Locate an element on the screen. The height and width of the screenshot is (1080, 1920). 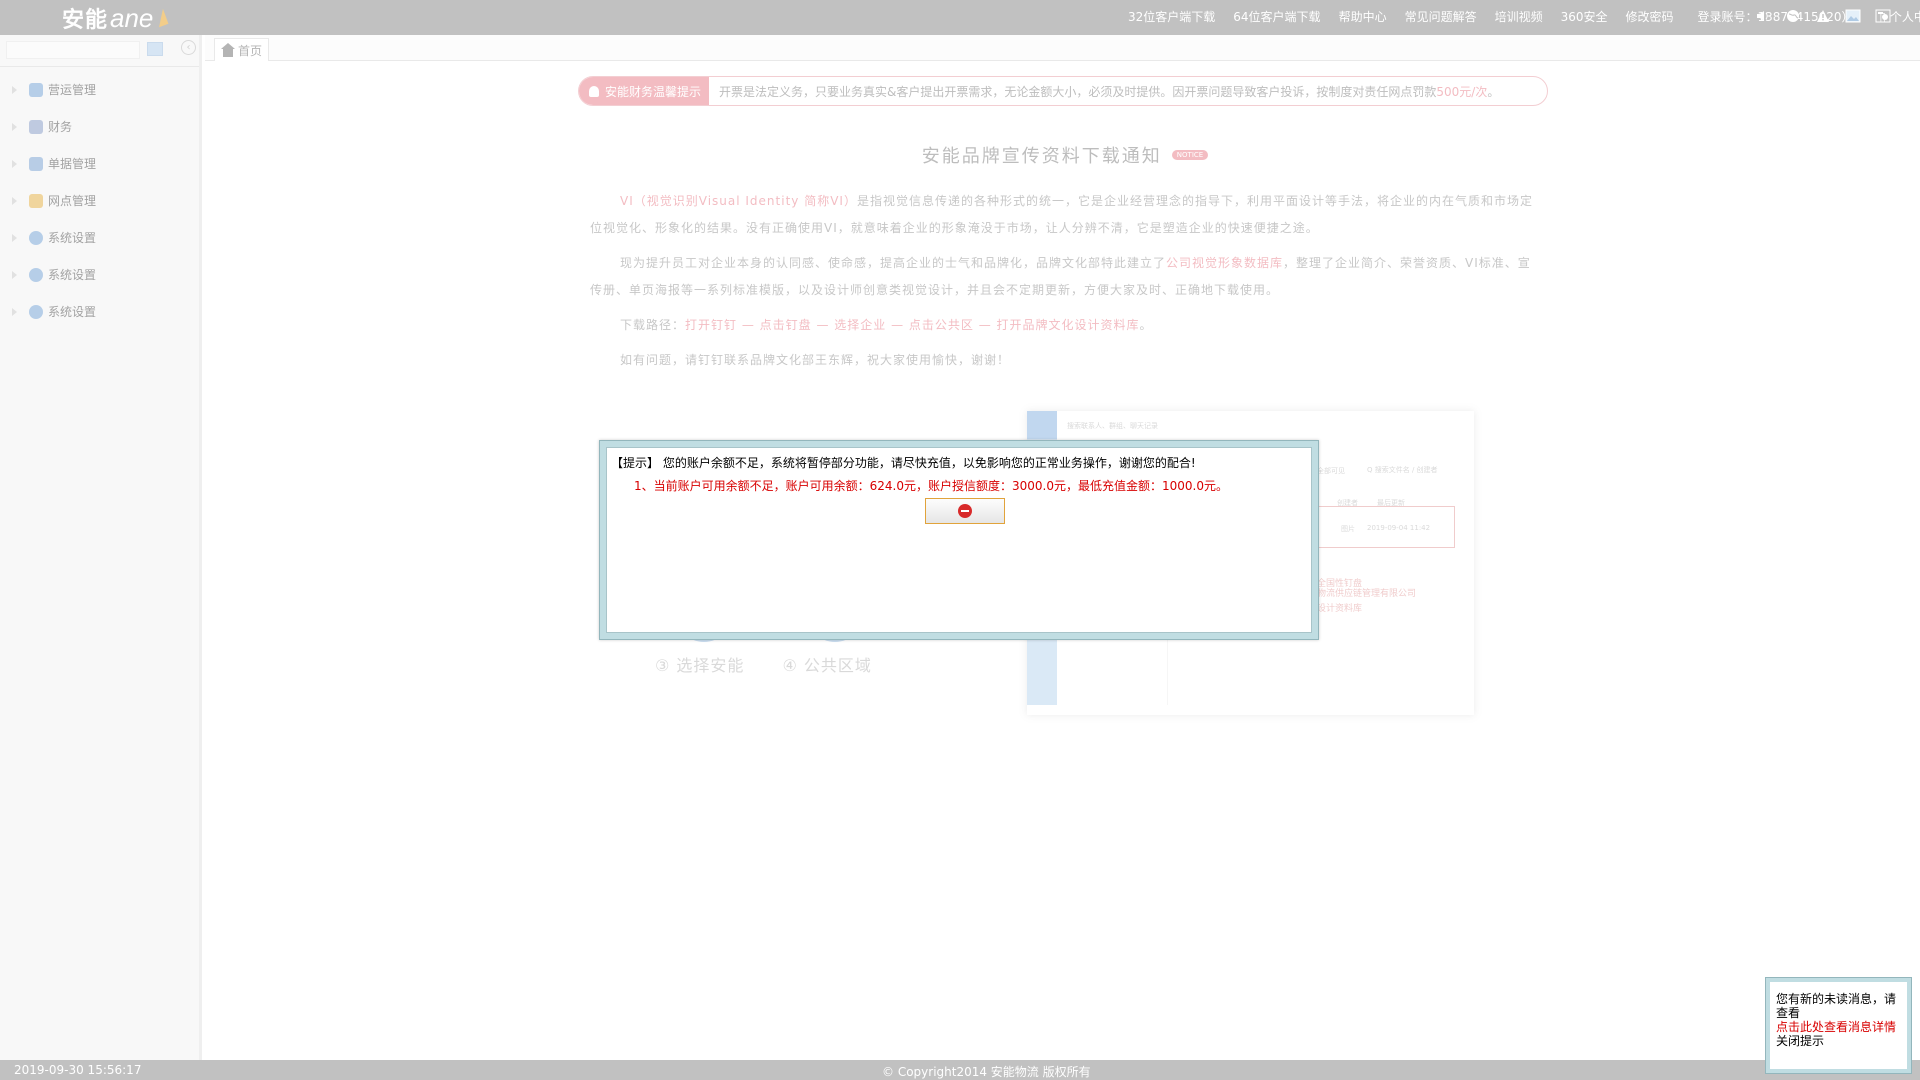
popup-line-1: 您有新的未读消息，请查看 is located at coordinates (1836, 1006).